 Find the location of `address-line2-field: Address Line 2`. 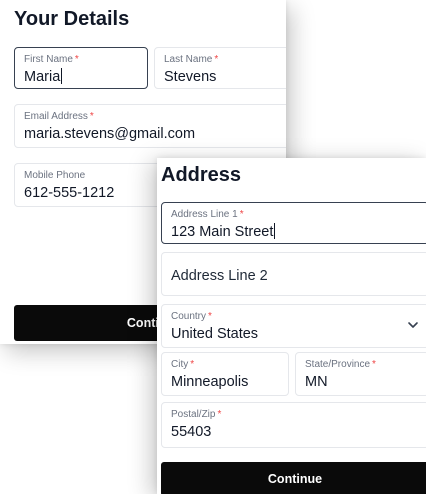

address-line2-field: Address Line 2 is located at coordinates (293, 274).